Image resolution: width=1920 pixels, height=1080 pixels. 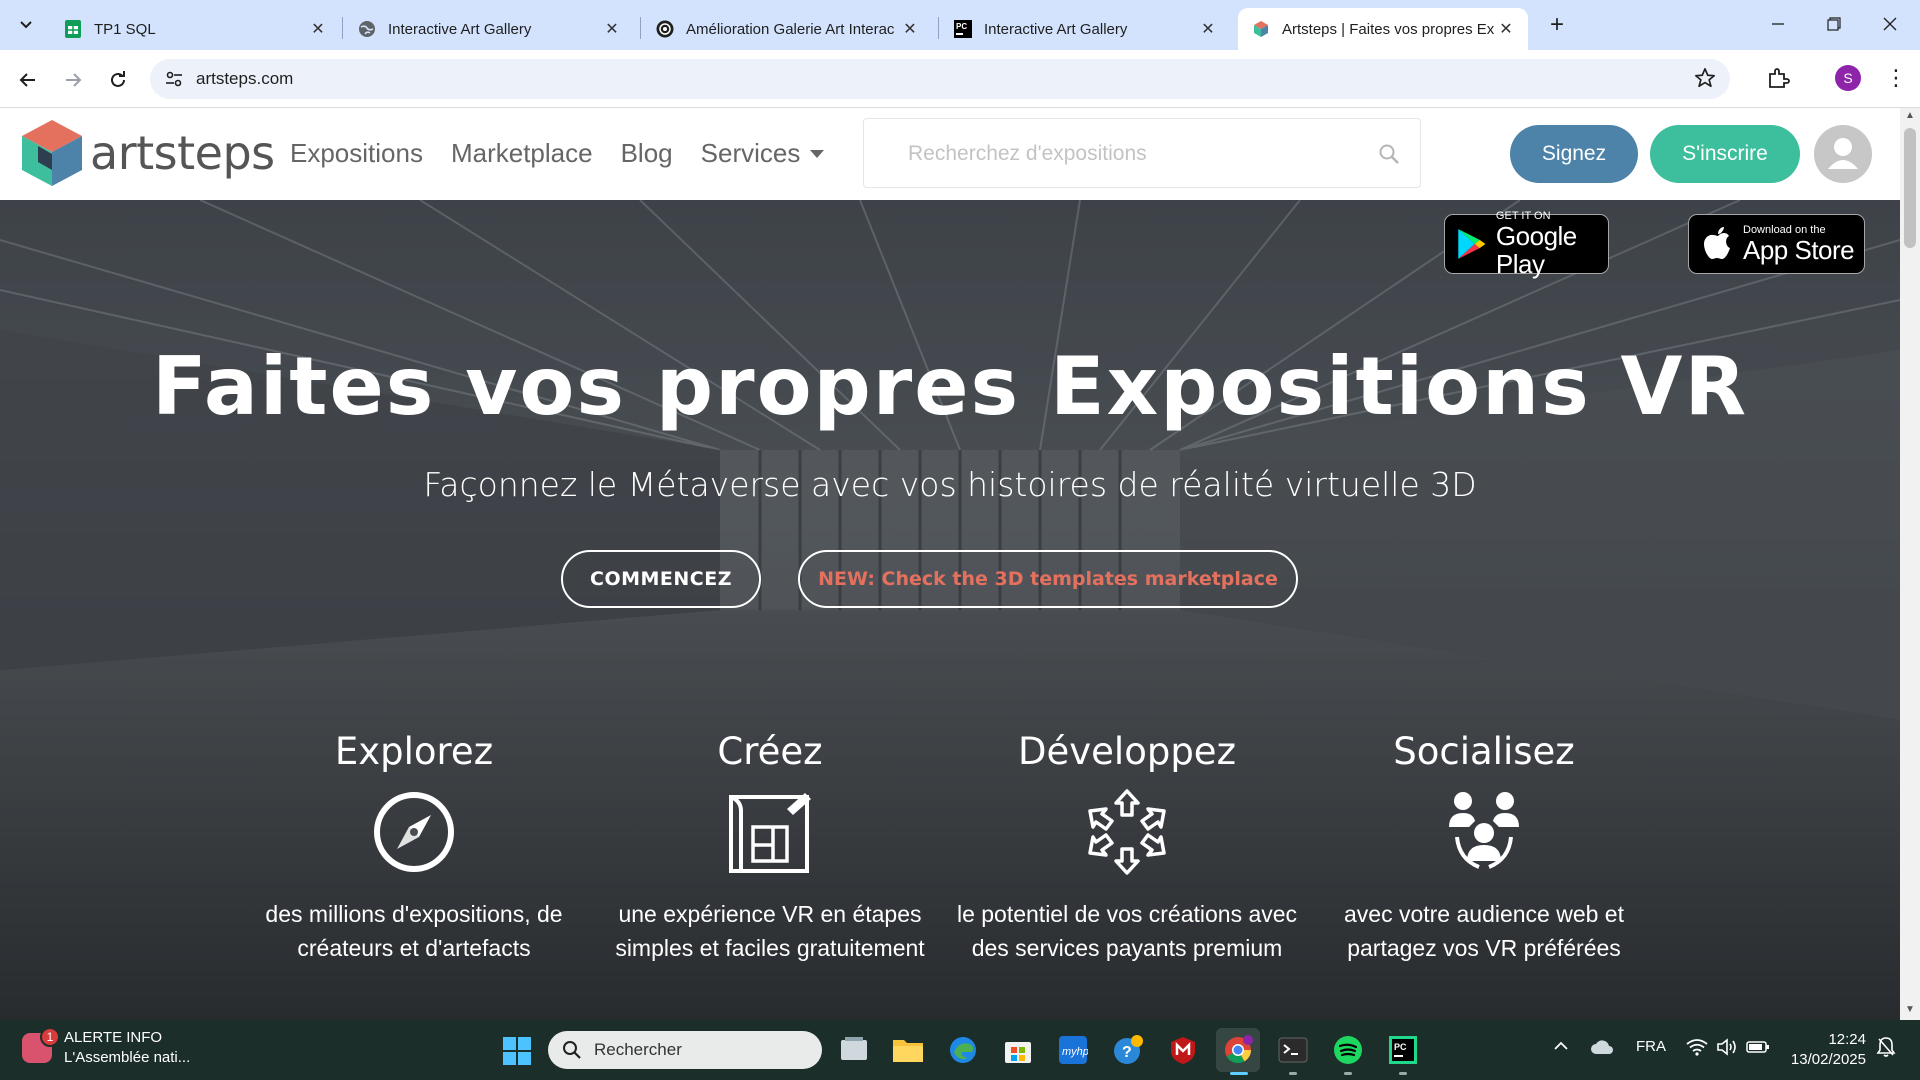 I want to click on terminal-icon, so click(x=1293, y=1050).